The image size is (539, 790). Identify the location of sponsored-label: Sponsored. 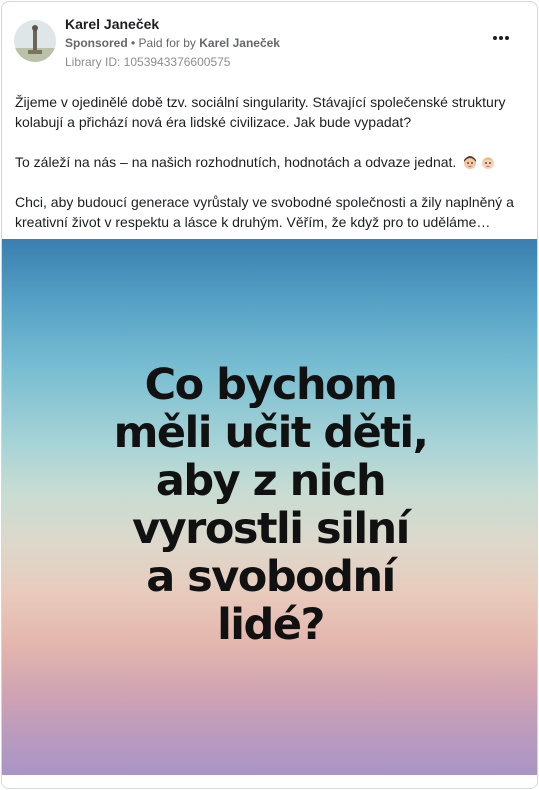
(96, 43).